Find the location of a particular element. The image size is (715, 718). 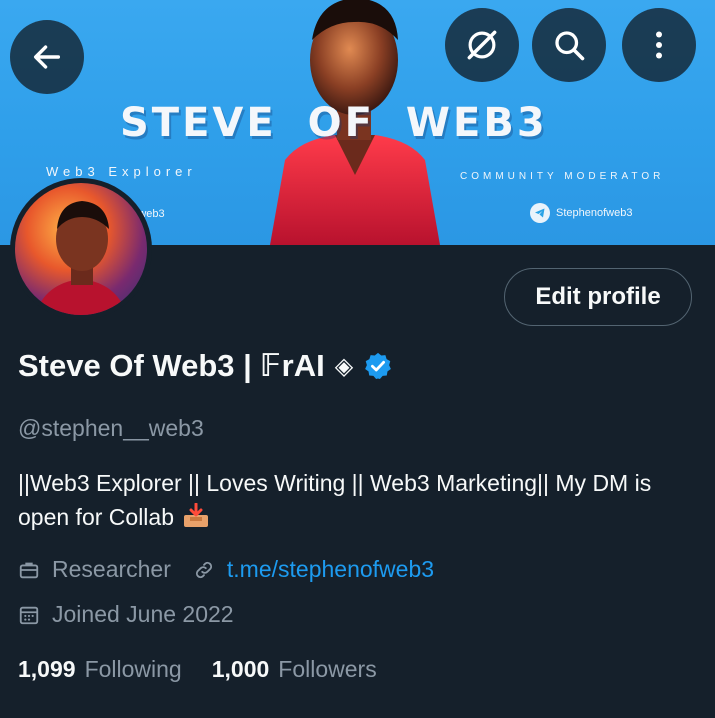

followers-link: 1,000 Followers is located at coordinates (294, 669).